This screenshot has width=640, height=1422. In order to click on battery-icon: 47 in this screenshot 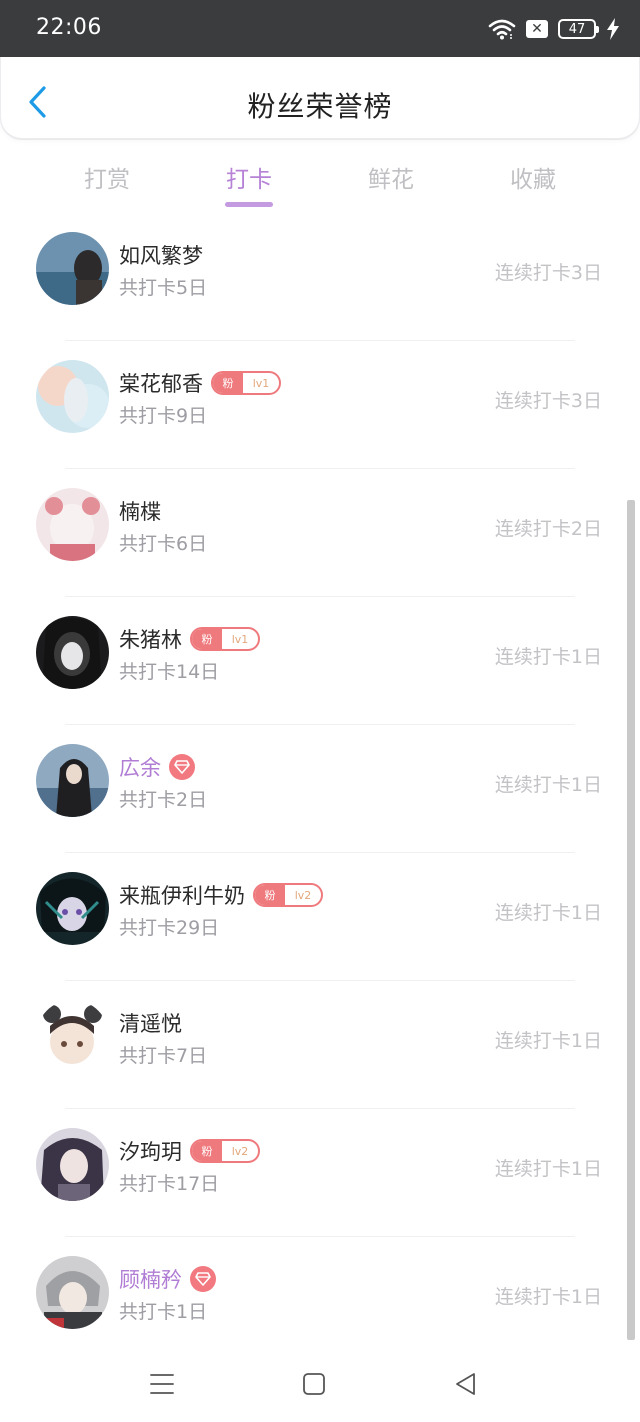, I will do `click(578, 29)`.